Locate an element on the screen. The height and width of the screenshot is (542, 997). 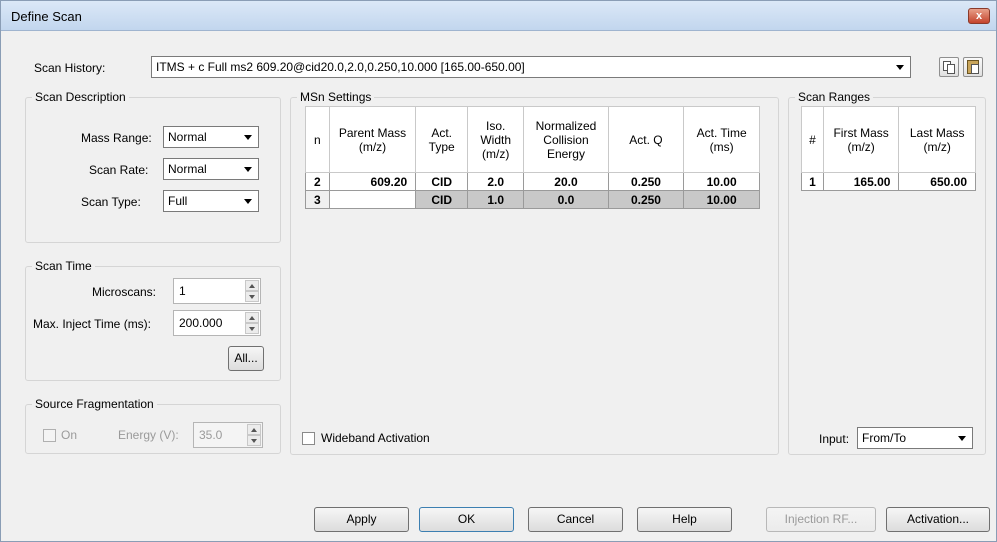
scan-ranges-title: Scan Ranges is located at coordinates (834, 97).